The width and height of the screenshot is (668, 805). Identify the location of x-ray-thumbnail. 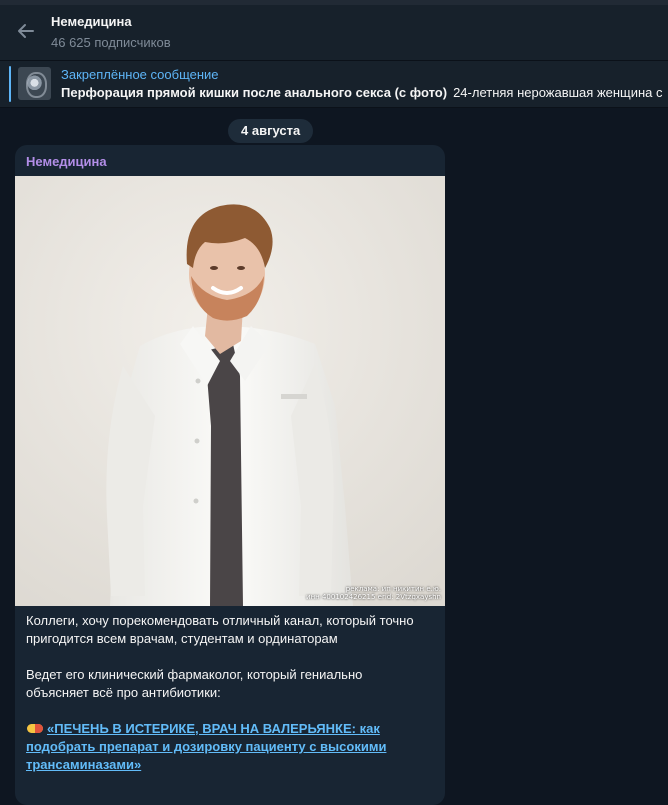
(34, 83).